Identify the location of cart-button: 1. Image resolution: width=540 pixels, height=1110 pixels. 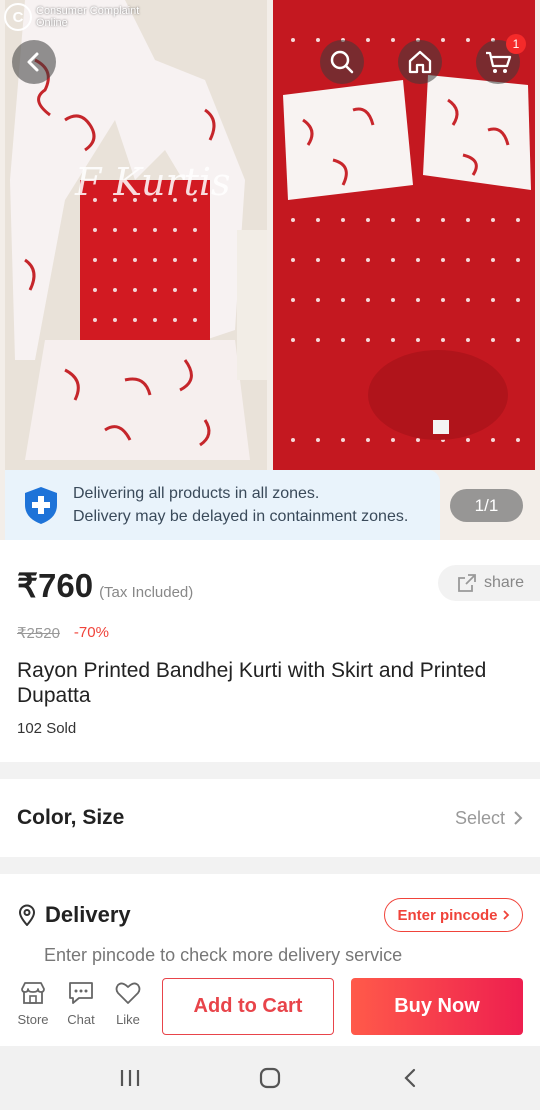
(501, 59).